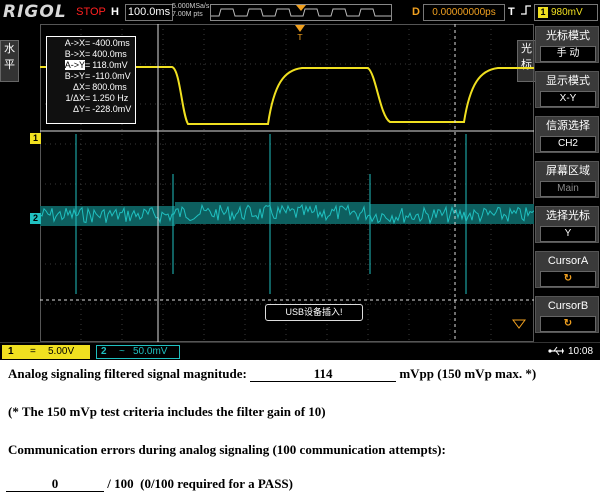  What do you see at coordinates (568, 306) in the screenshot?
I see `menu-cursor-b-title: CursorB` at bounding box center [568, 306].